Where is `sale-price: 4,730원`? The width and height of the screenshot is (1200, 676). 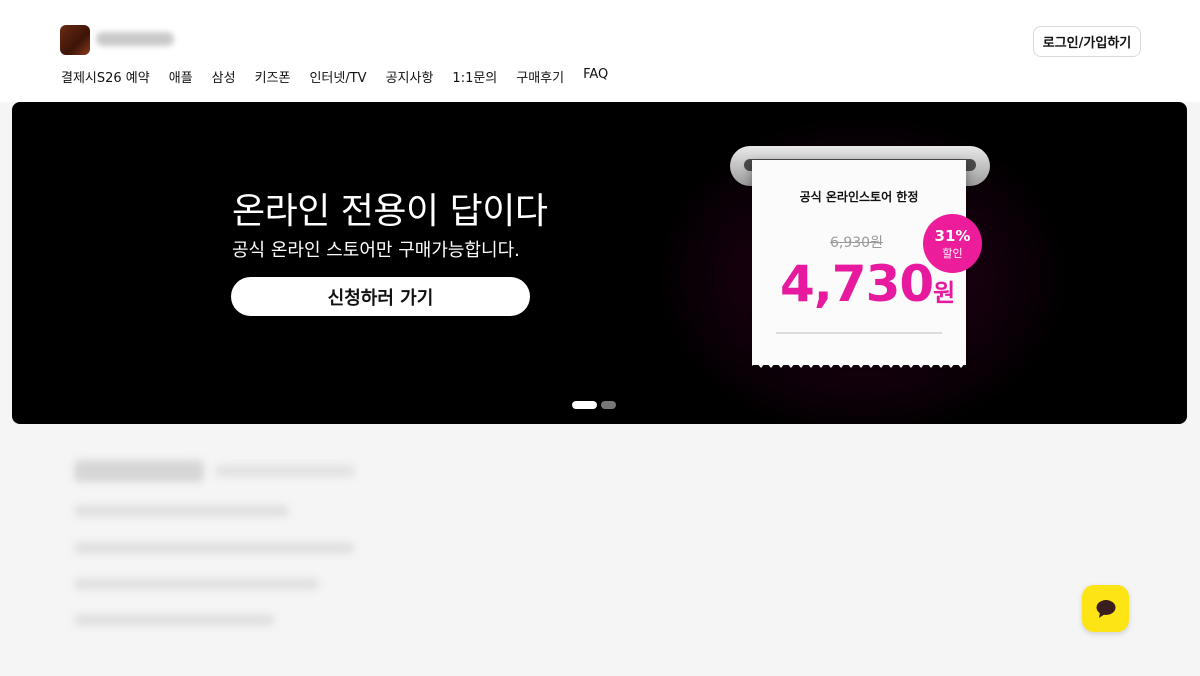
sale-price: 4,730원 is located at coordinates (867, 284).